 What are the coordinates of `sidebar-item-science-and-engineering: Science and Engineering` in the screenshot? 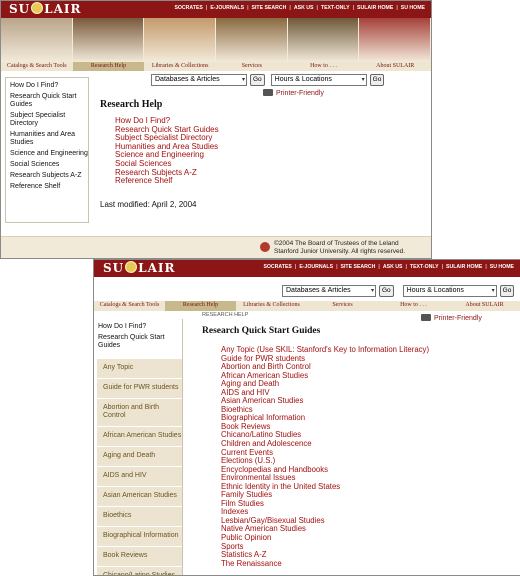 It's located at (47, 154).